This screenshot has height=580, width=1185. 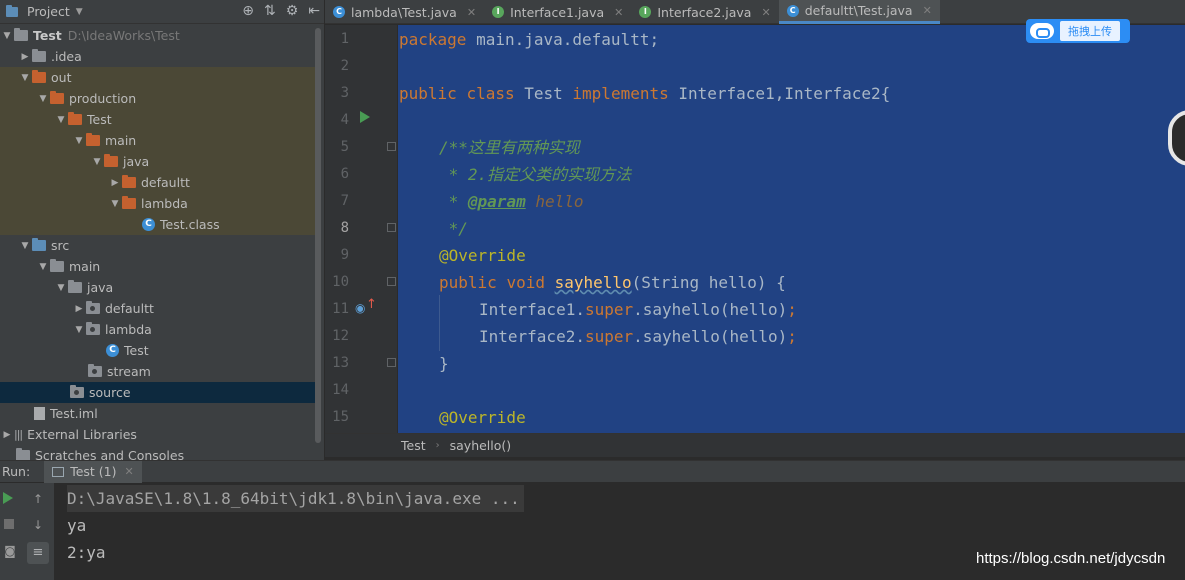 I want to click on code-text: .sayhello(hello), so click(x=710, y=309).